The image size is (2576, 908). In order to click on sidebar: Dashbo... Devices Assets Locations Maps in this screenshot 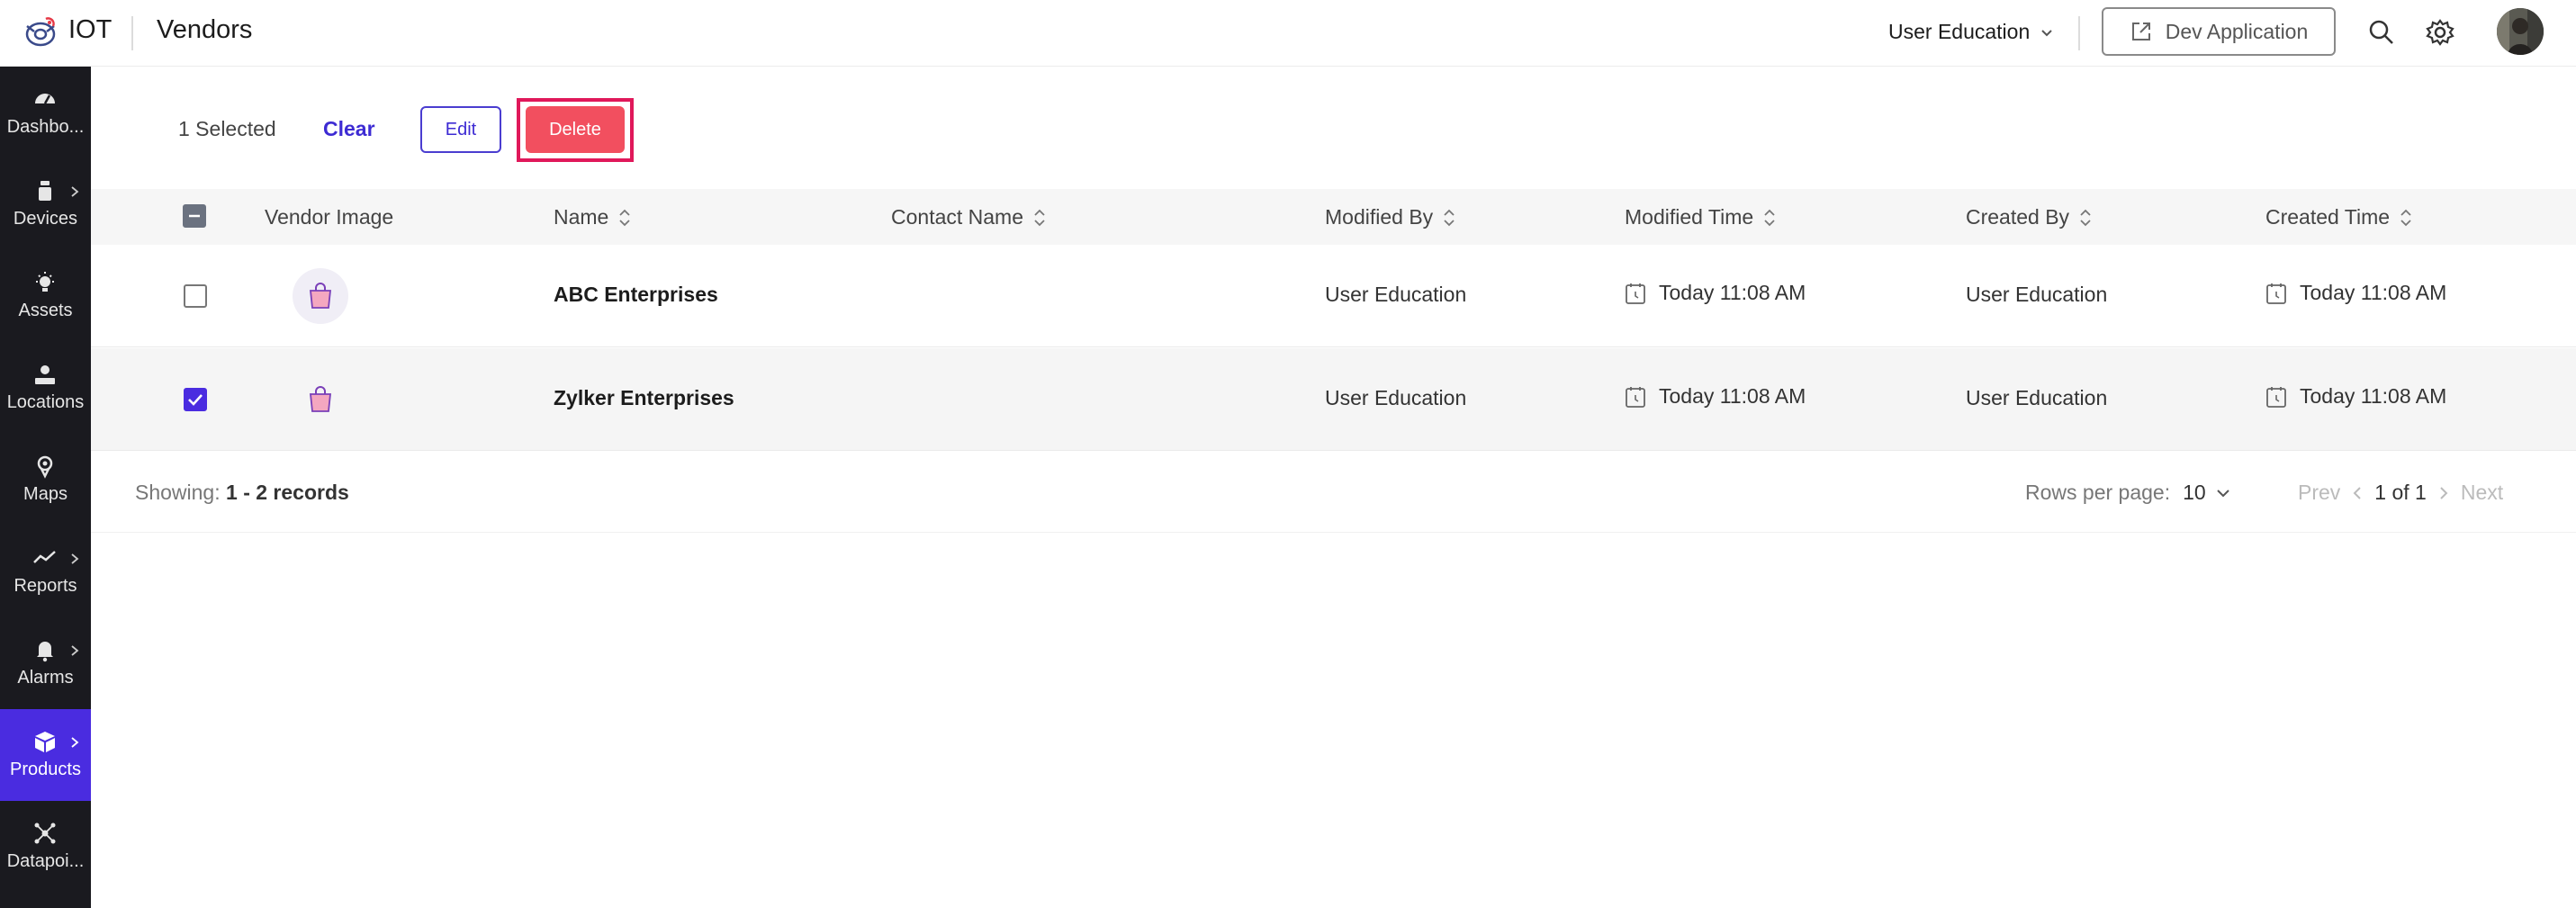, I will do `click(45, 487)`.